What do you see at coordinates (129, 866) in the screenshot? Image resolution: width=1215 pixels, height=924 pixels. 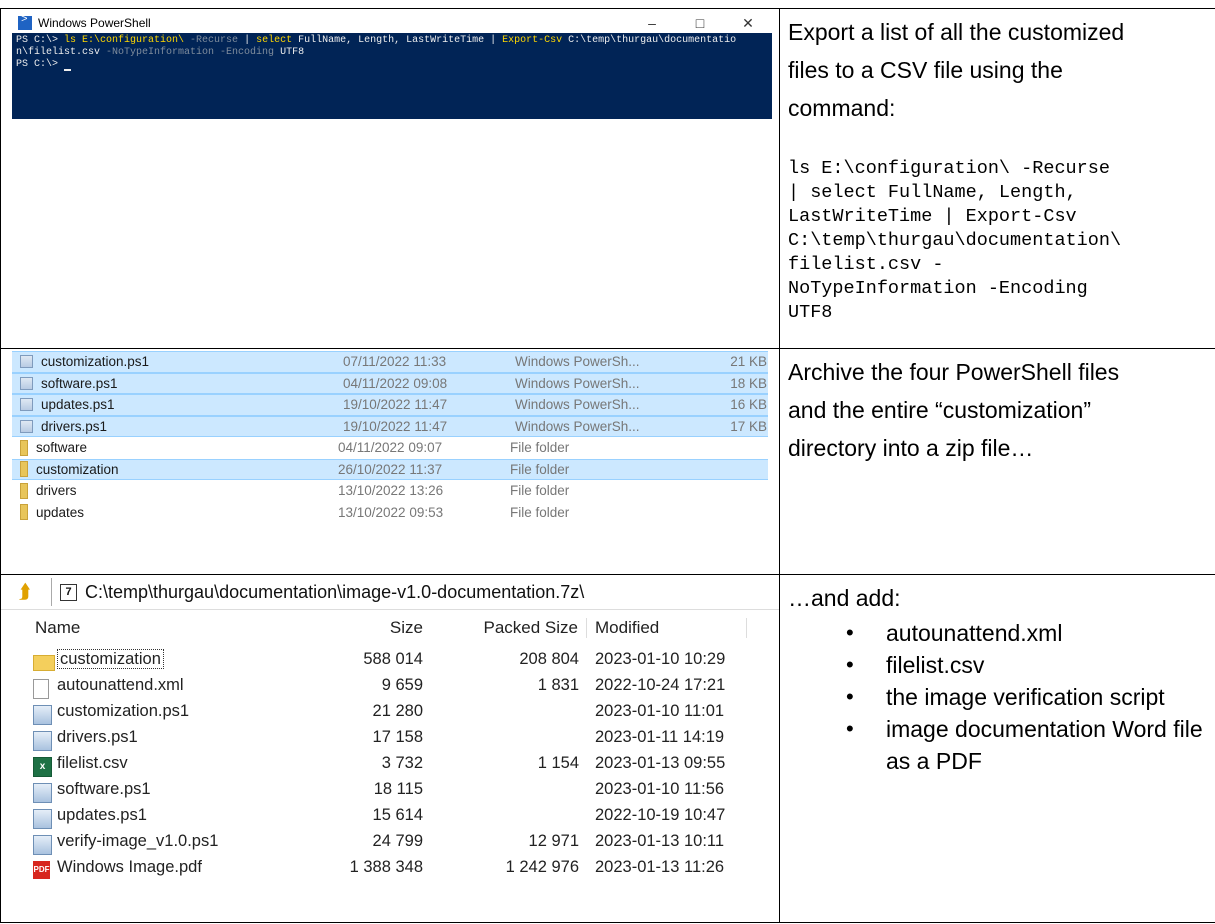 I see `entry-name: Windows Image.pdf` at bounding box center [129, 866].